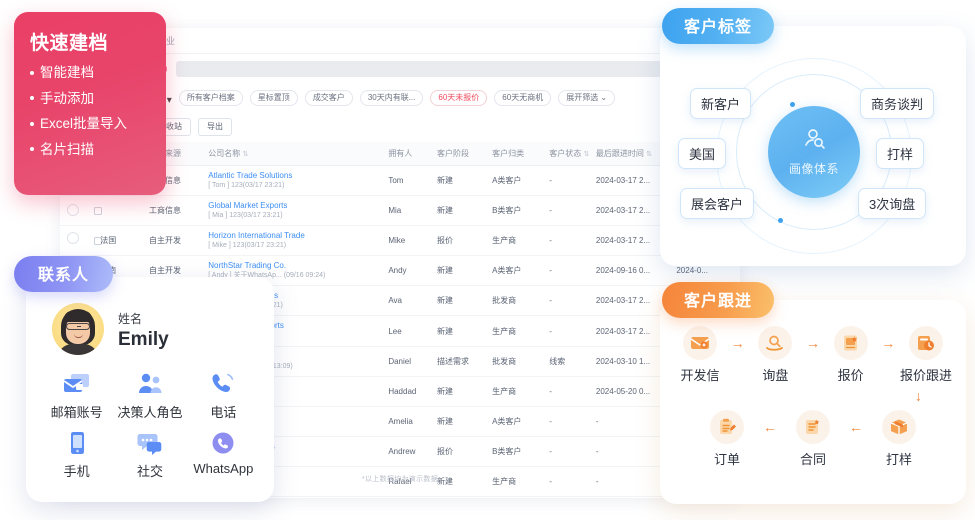 This screenshot has height=520, width=975. Describe the element at coordinates (702, 153) in the screenshot. I see `tag-pill-country: 美国` at that location.